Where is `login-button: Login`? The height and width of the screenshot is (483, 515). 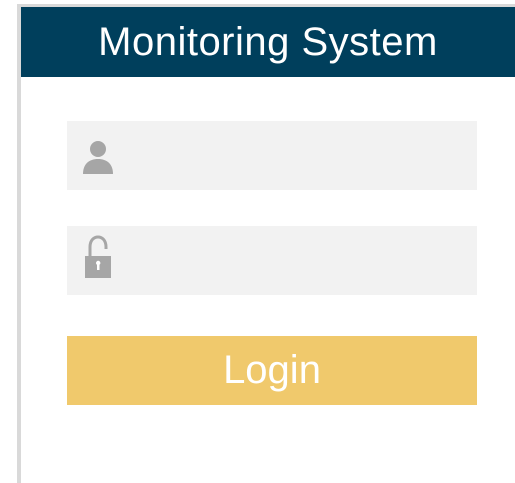 login-button: Login is located at coordinates (272, 370).